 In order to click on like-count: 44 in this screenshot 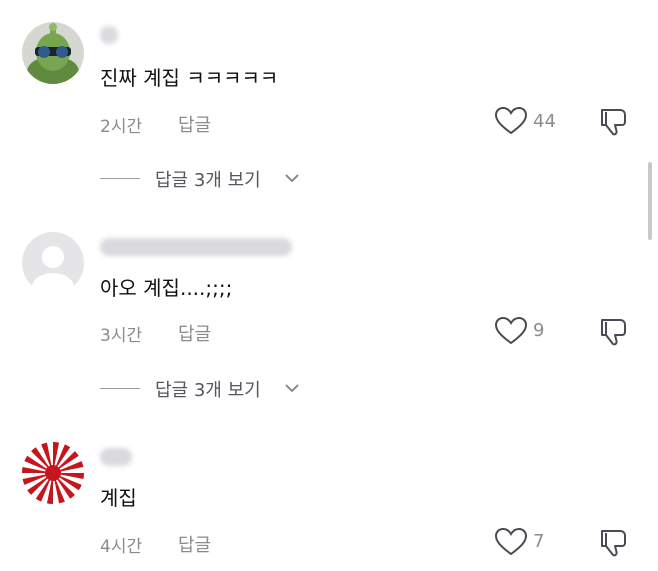, I will do `click(544, 121)`.